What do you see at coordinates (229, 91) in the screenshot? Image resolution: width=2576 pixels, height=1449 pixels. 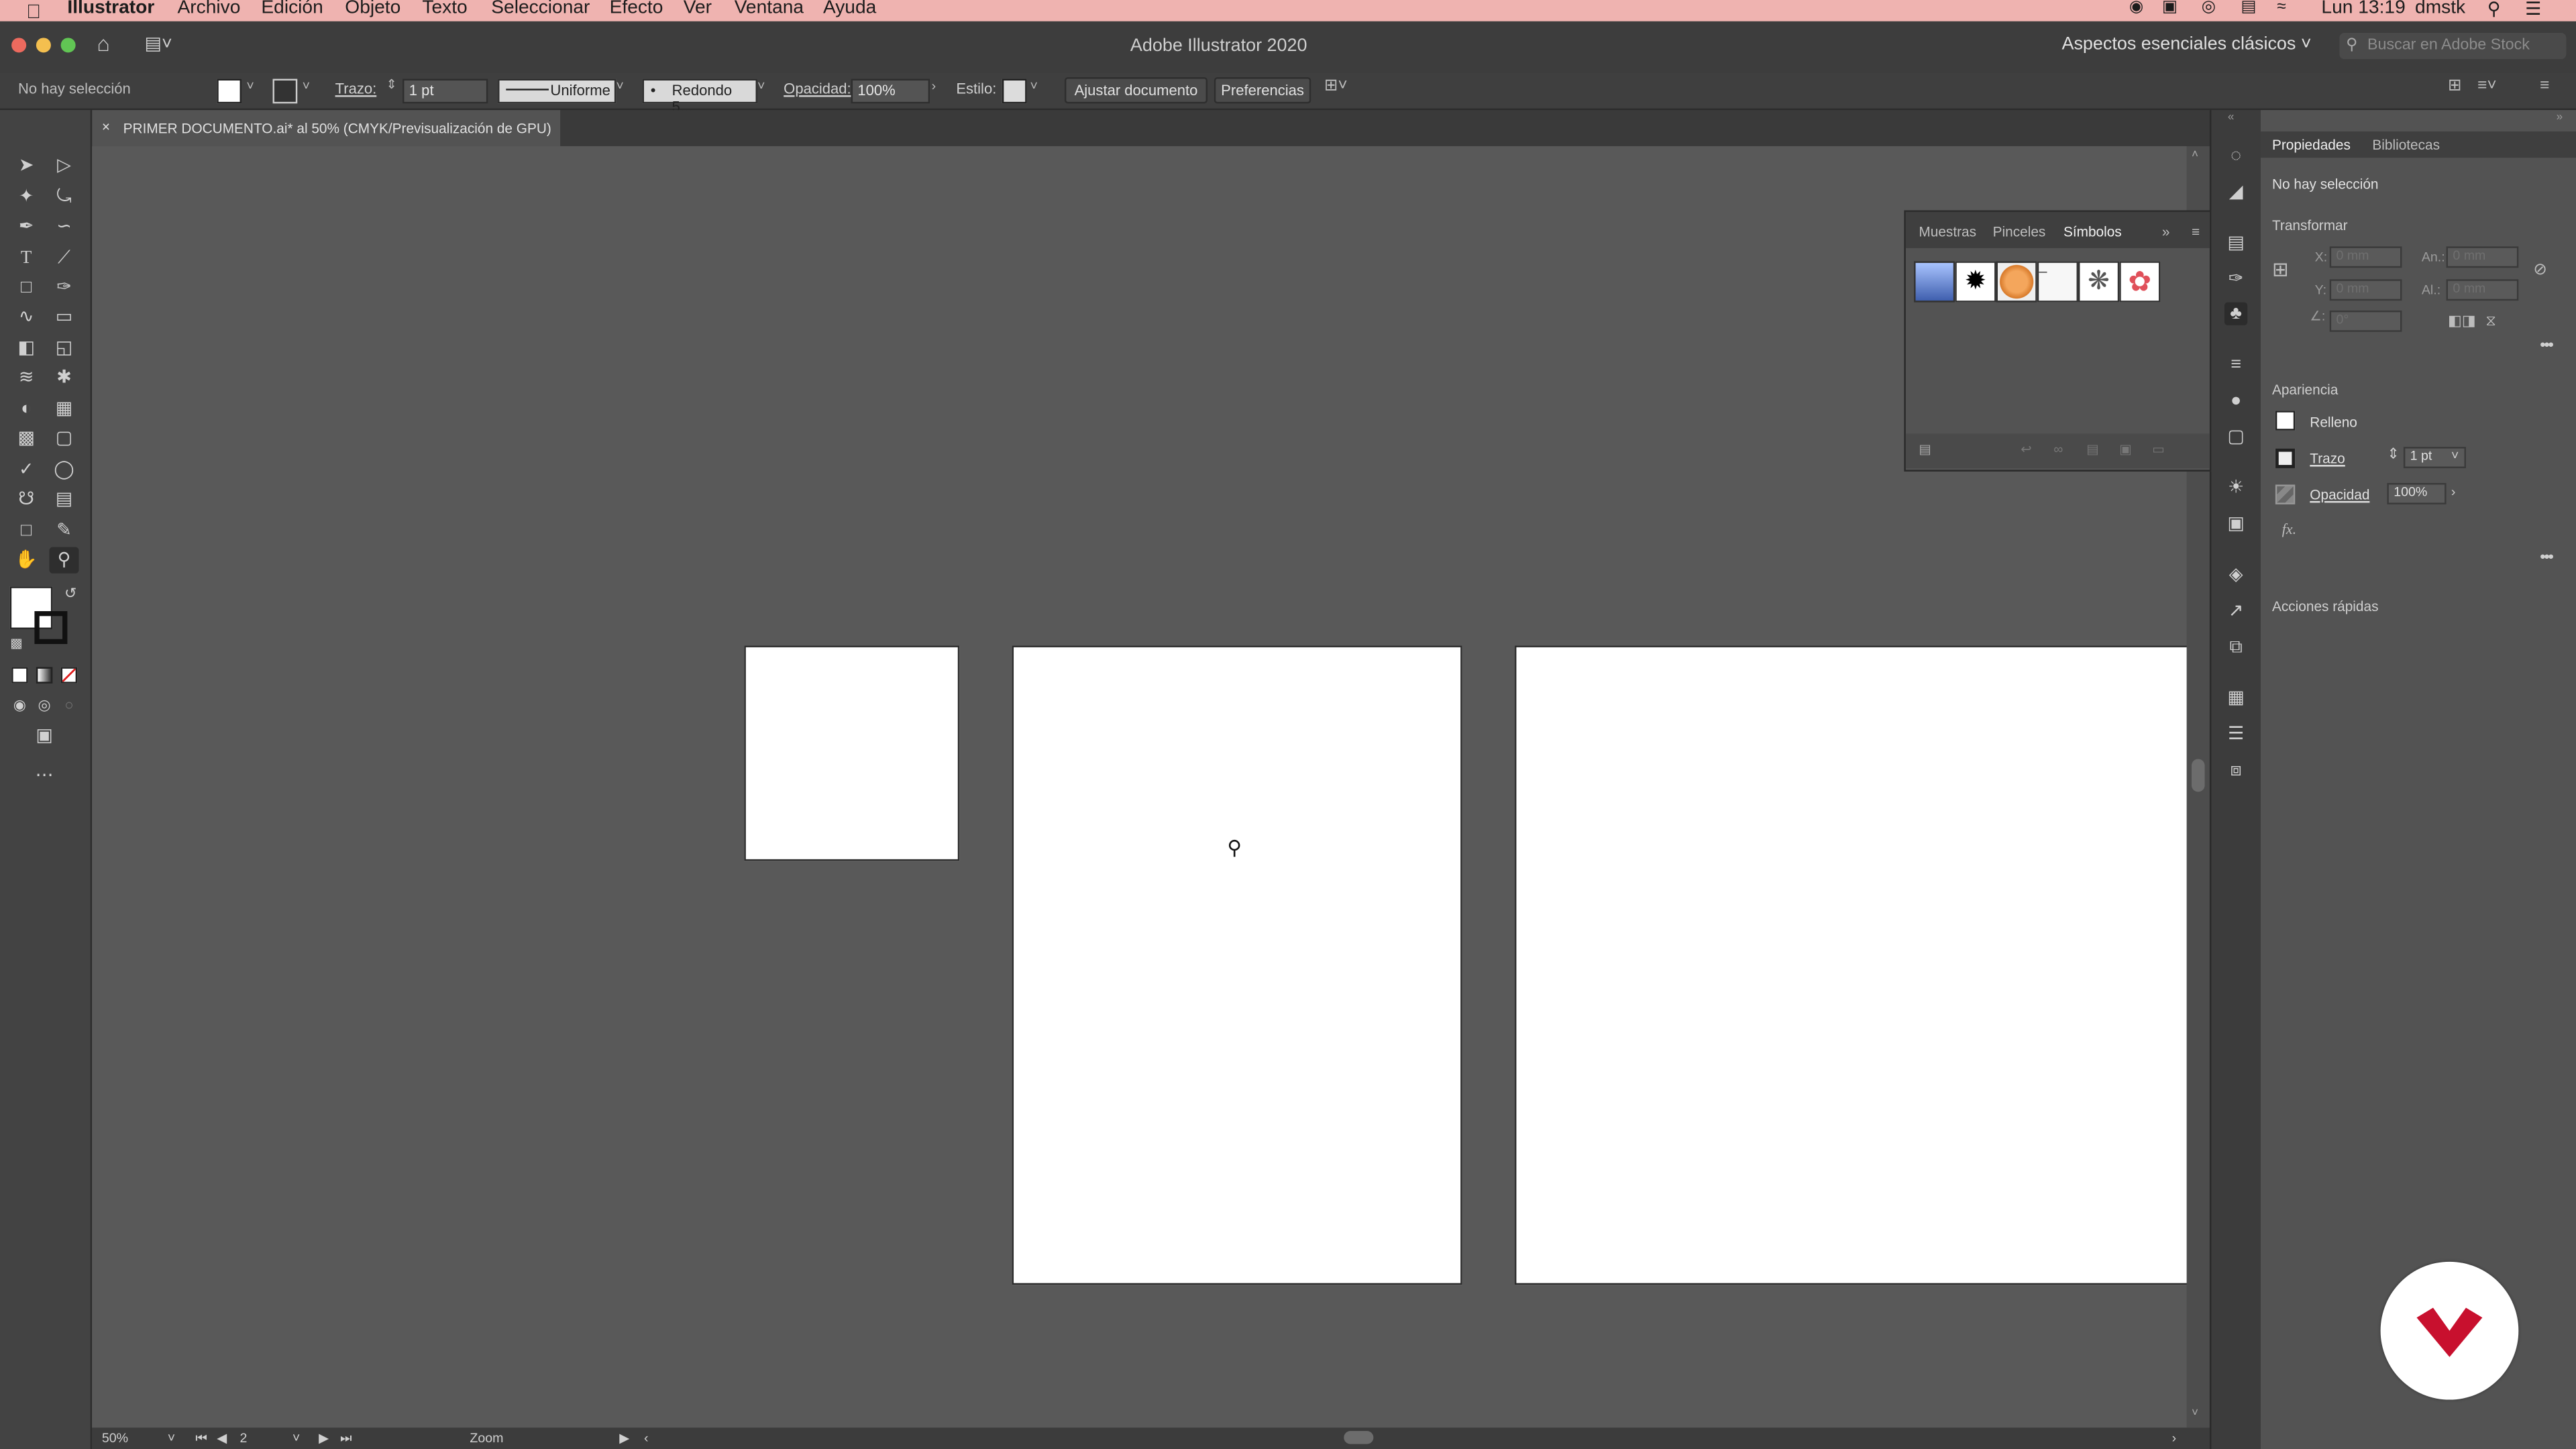 I see `fill-swatch` at bounding box center [229, 91].